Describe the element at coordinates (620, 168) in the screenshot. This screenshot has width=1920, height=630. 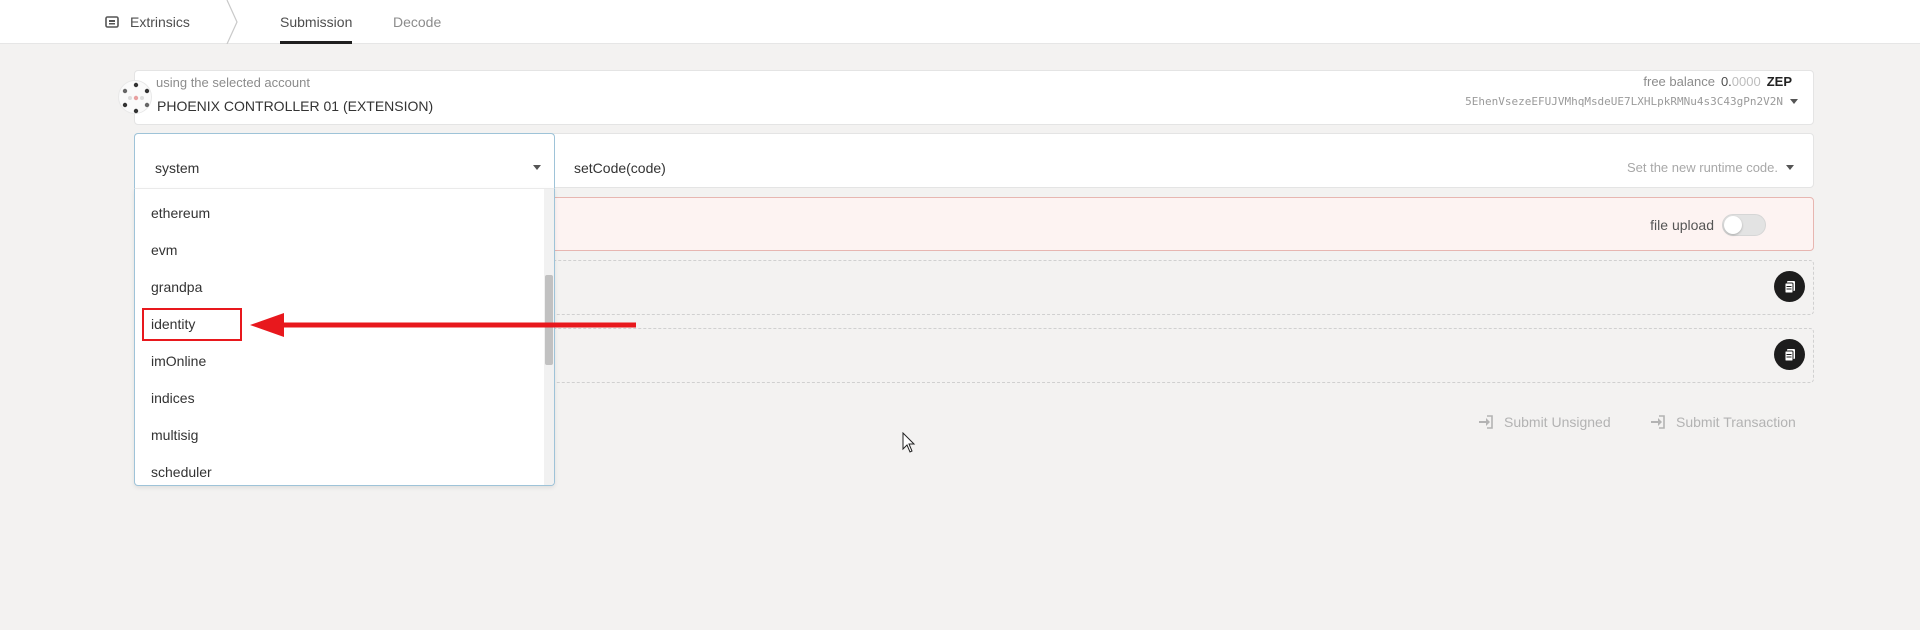
I see `method-name: setCode(code)` at that location.